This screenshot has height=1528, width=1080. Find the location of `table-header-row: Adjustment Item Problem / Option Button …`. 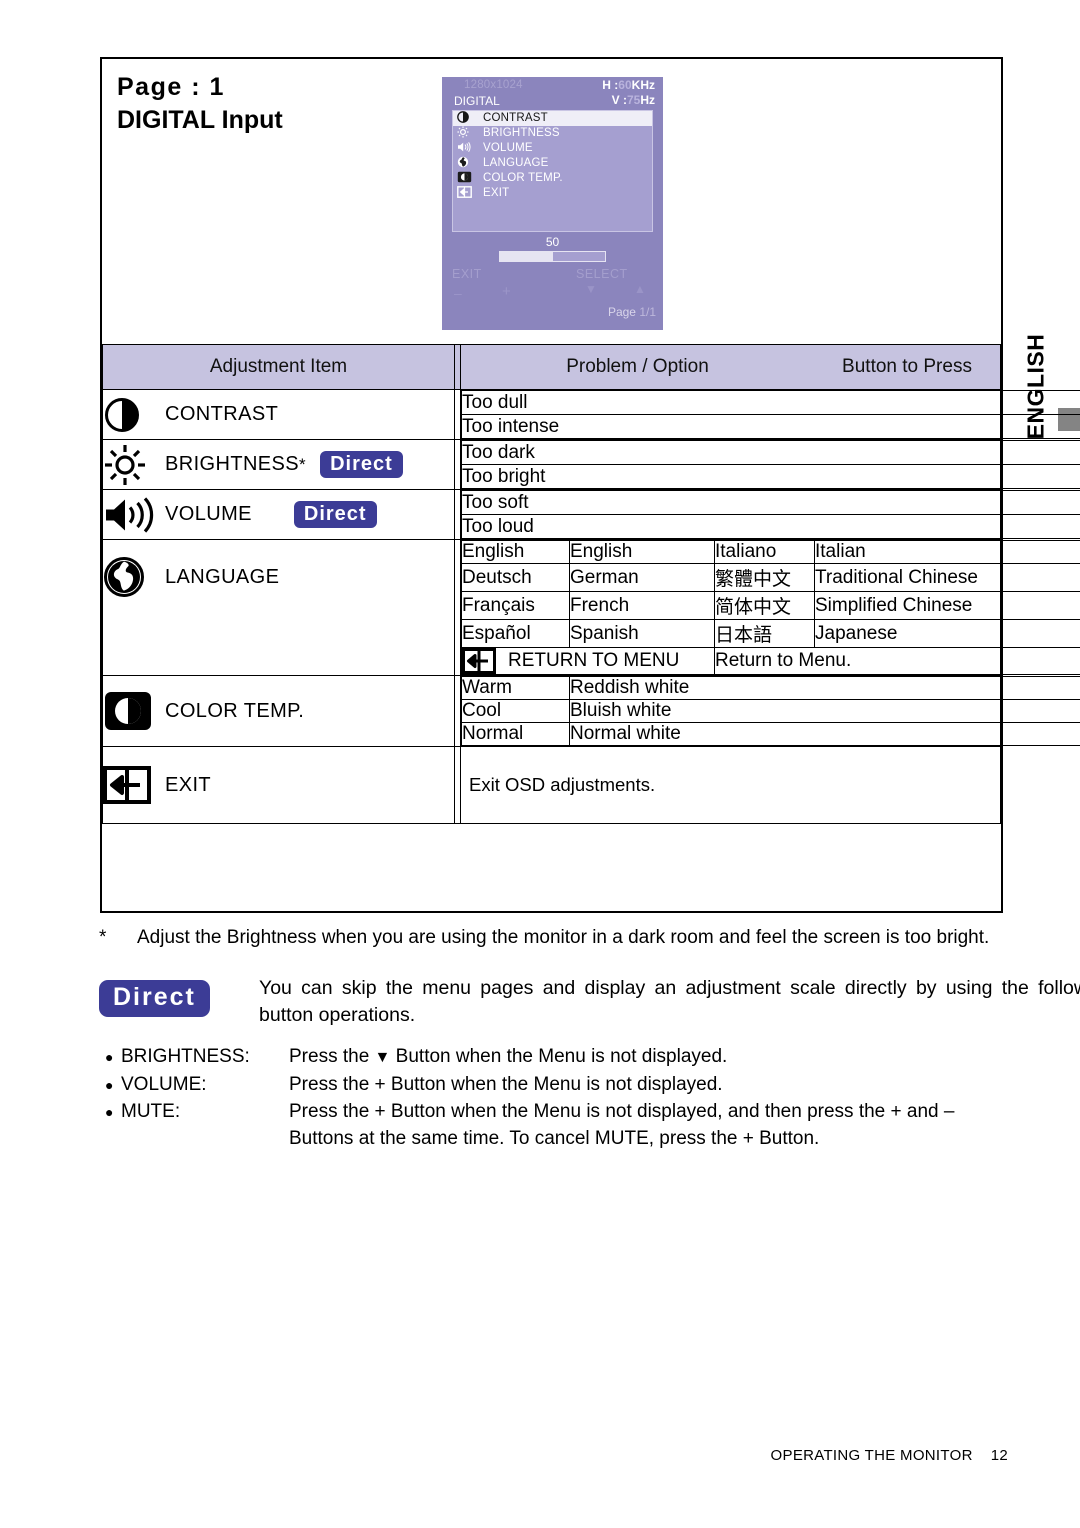

table-header-row: Adjustment Item Problem / Option Button … is located at coordinates (551, 367).